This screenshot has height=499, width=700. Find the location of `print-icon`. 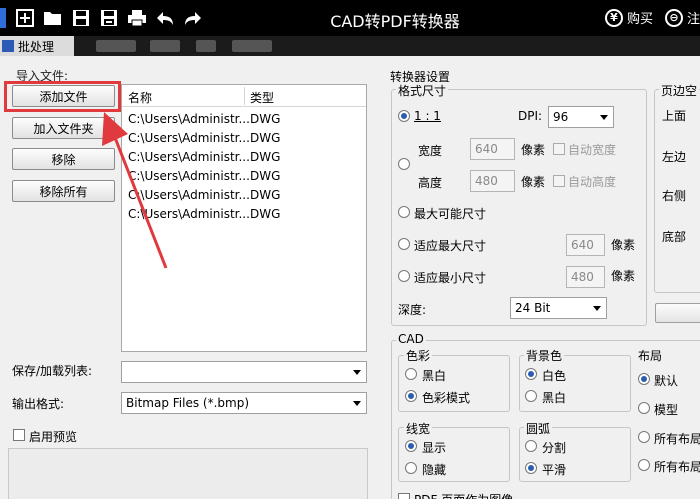

print-icon is located at coordinates (137, 18).